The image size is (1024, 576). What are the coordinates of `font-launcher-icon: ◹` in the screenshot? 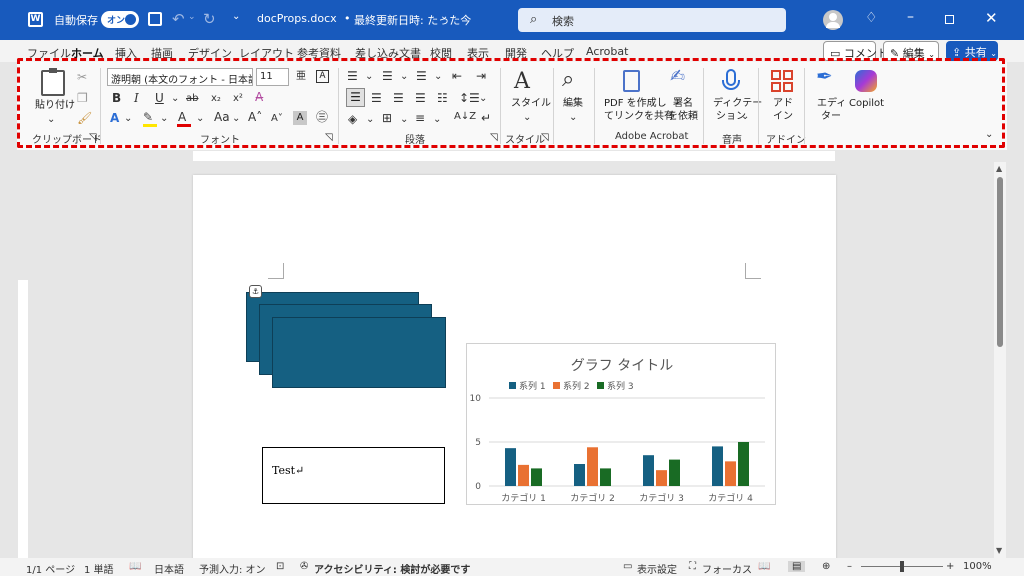 It's located at (329, 138).